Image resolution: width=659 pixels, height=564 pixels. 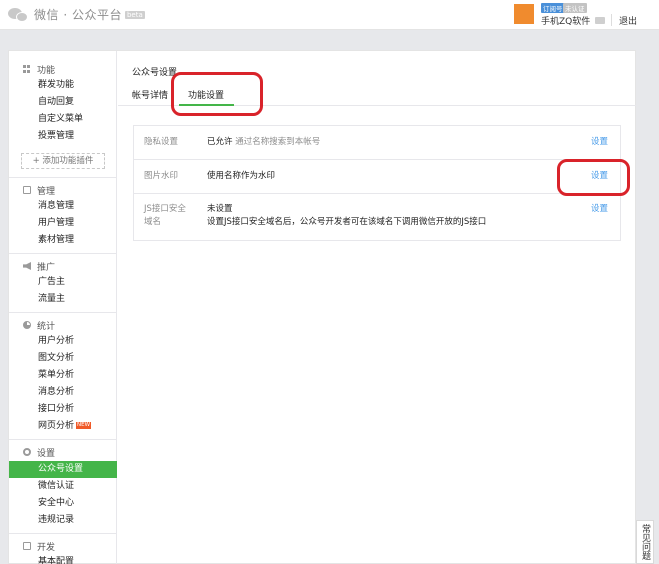 I want to click on unverified-badge: 未认证, so click(x=575, y=8).